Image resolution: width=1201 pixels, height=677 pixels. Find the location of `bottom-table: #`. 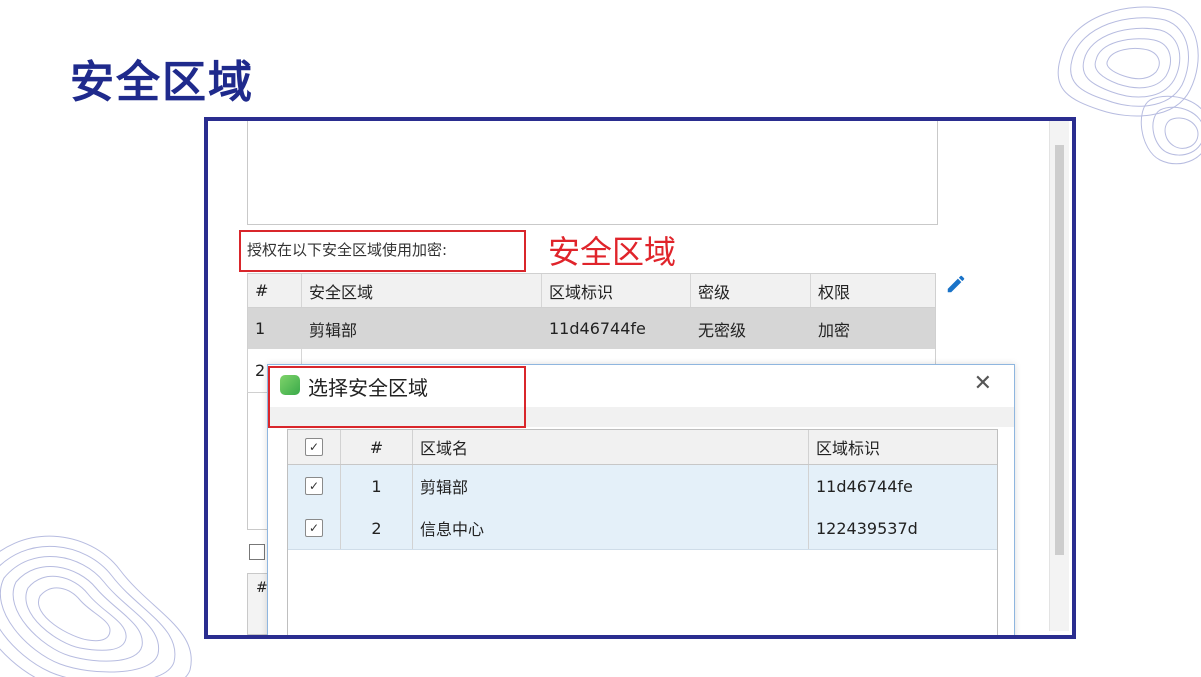

bottom-table: # is located at coordinates (258, 604).